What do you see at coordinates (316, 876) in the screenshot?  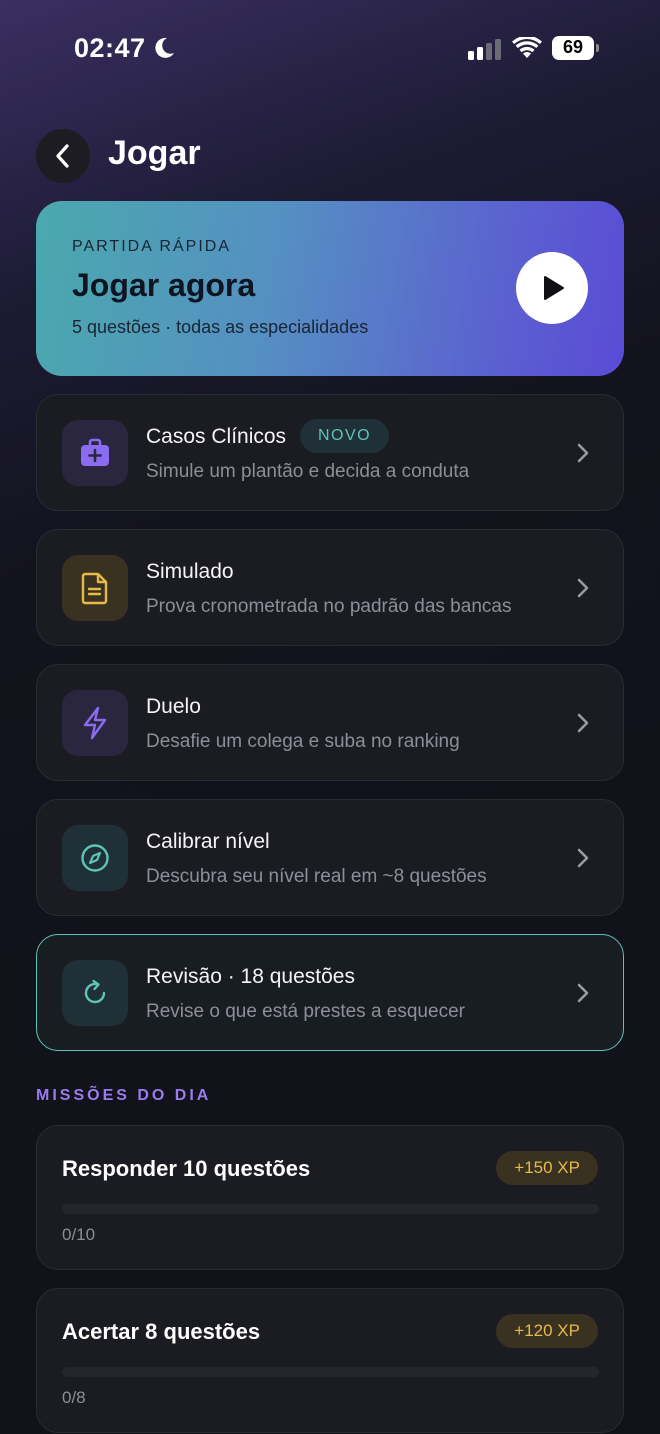 I see `mode-subtitle: Descubra seu nível real em ~8 questões` at bounding box center [316, 876].